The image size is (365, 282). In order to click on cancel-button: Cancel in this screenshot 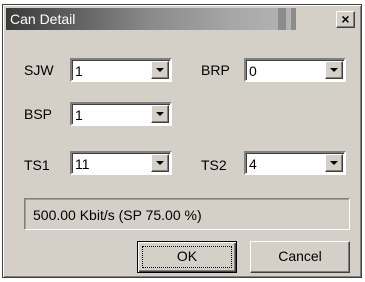, I will do `click(300, 257)`.